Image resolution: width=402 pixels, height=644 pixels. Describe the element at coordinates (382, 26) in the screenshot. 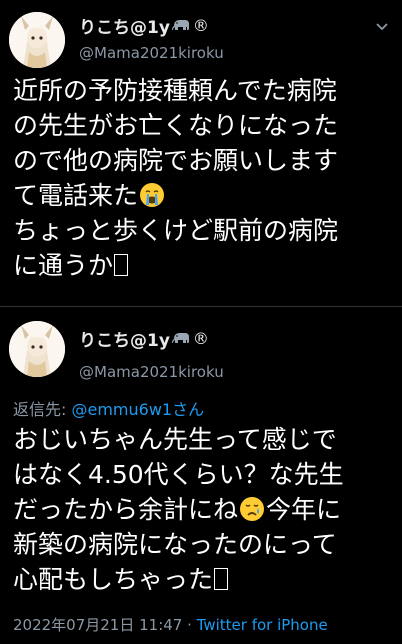

I see `chevron-down-icon` at that location.